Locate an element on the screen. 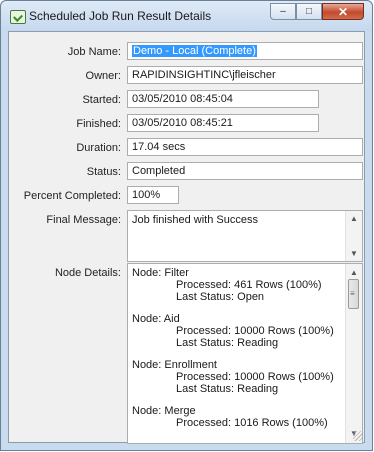  node-entry: Node: Merge Processed: 1016 Rows (100%) is located at coordinates (245, 417).